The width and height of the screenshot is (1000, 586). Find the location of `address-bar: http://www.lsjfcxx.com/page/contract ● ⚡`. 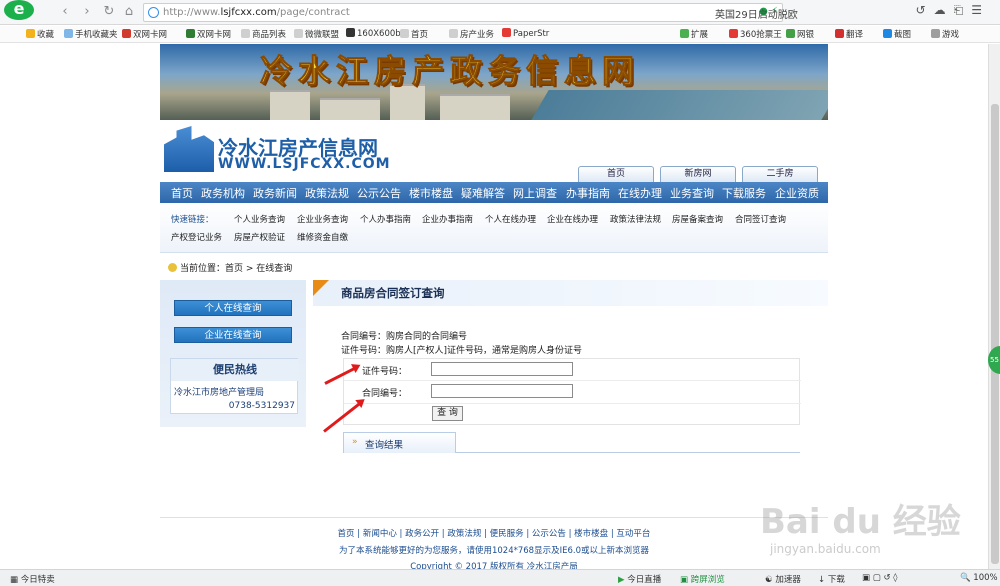

address-bar: http://www.lsjfcxx.com/page/contract ● ⚡ is located at coordinates (463, 12).